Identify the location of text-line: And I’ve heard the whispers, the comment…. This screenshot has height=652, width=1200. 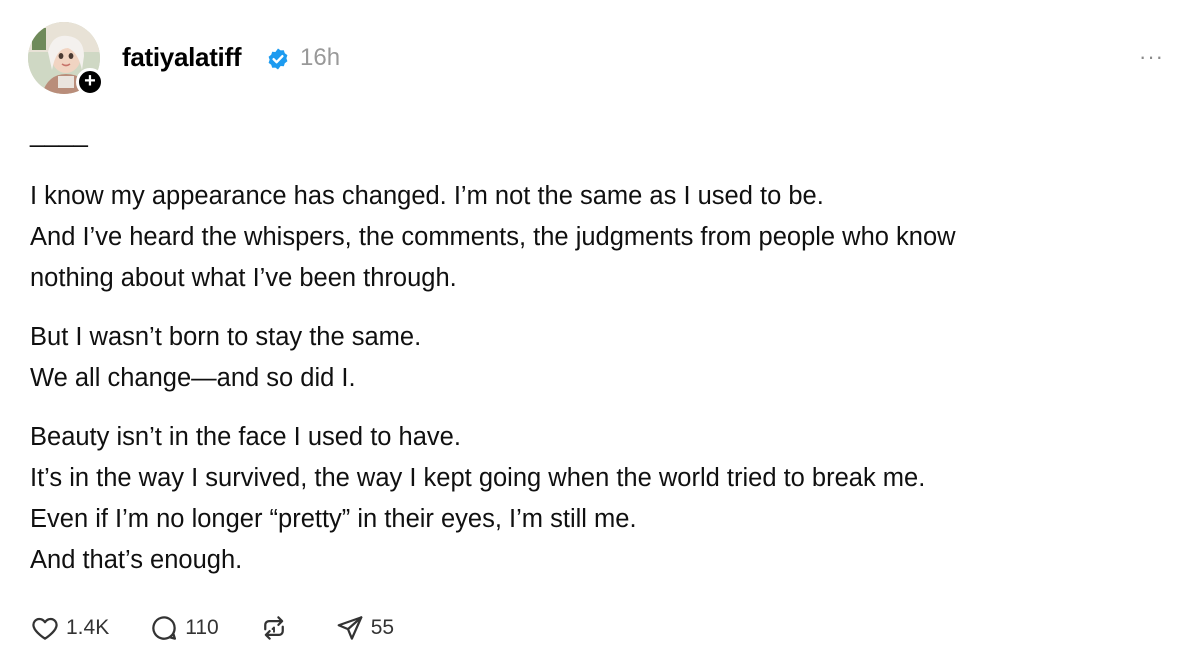
(493, 237).